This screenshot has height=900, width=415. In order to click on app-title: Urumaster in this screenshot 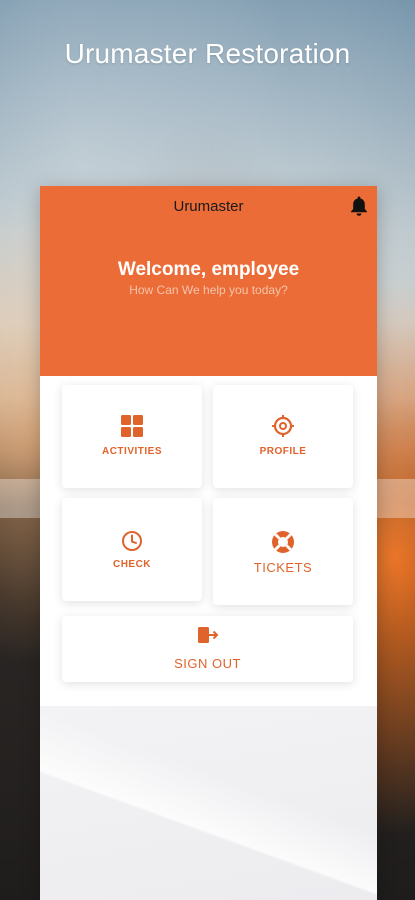, I will do `click(208, 206)`.